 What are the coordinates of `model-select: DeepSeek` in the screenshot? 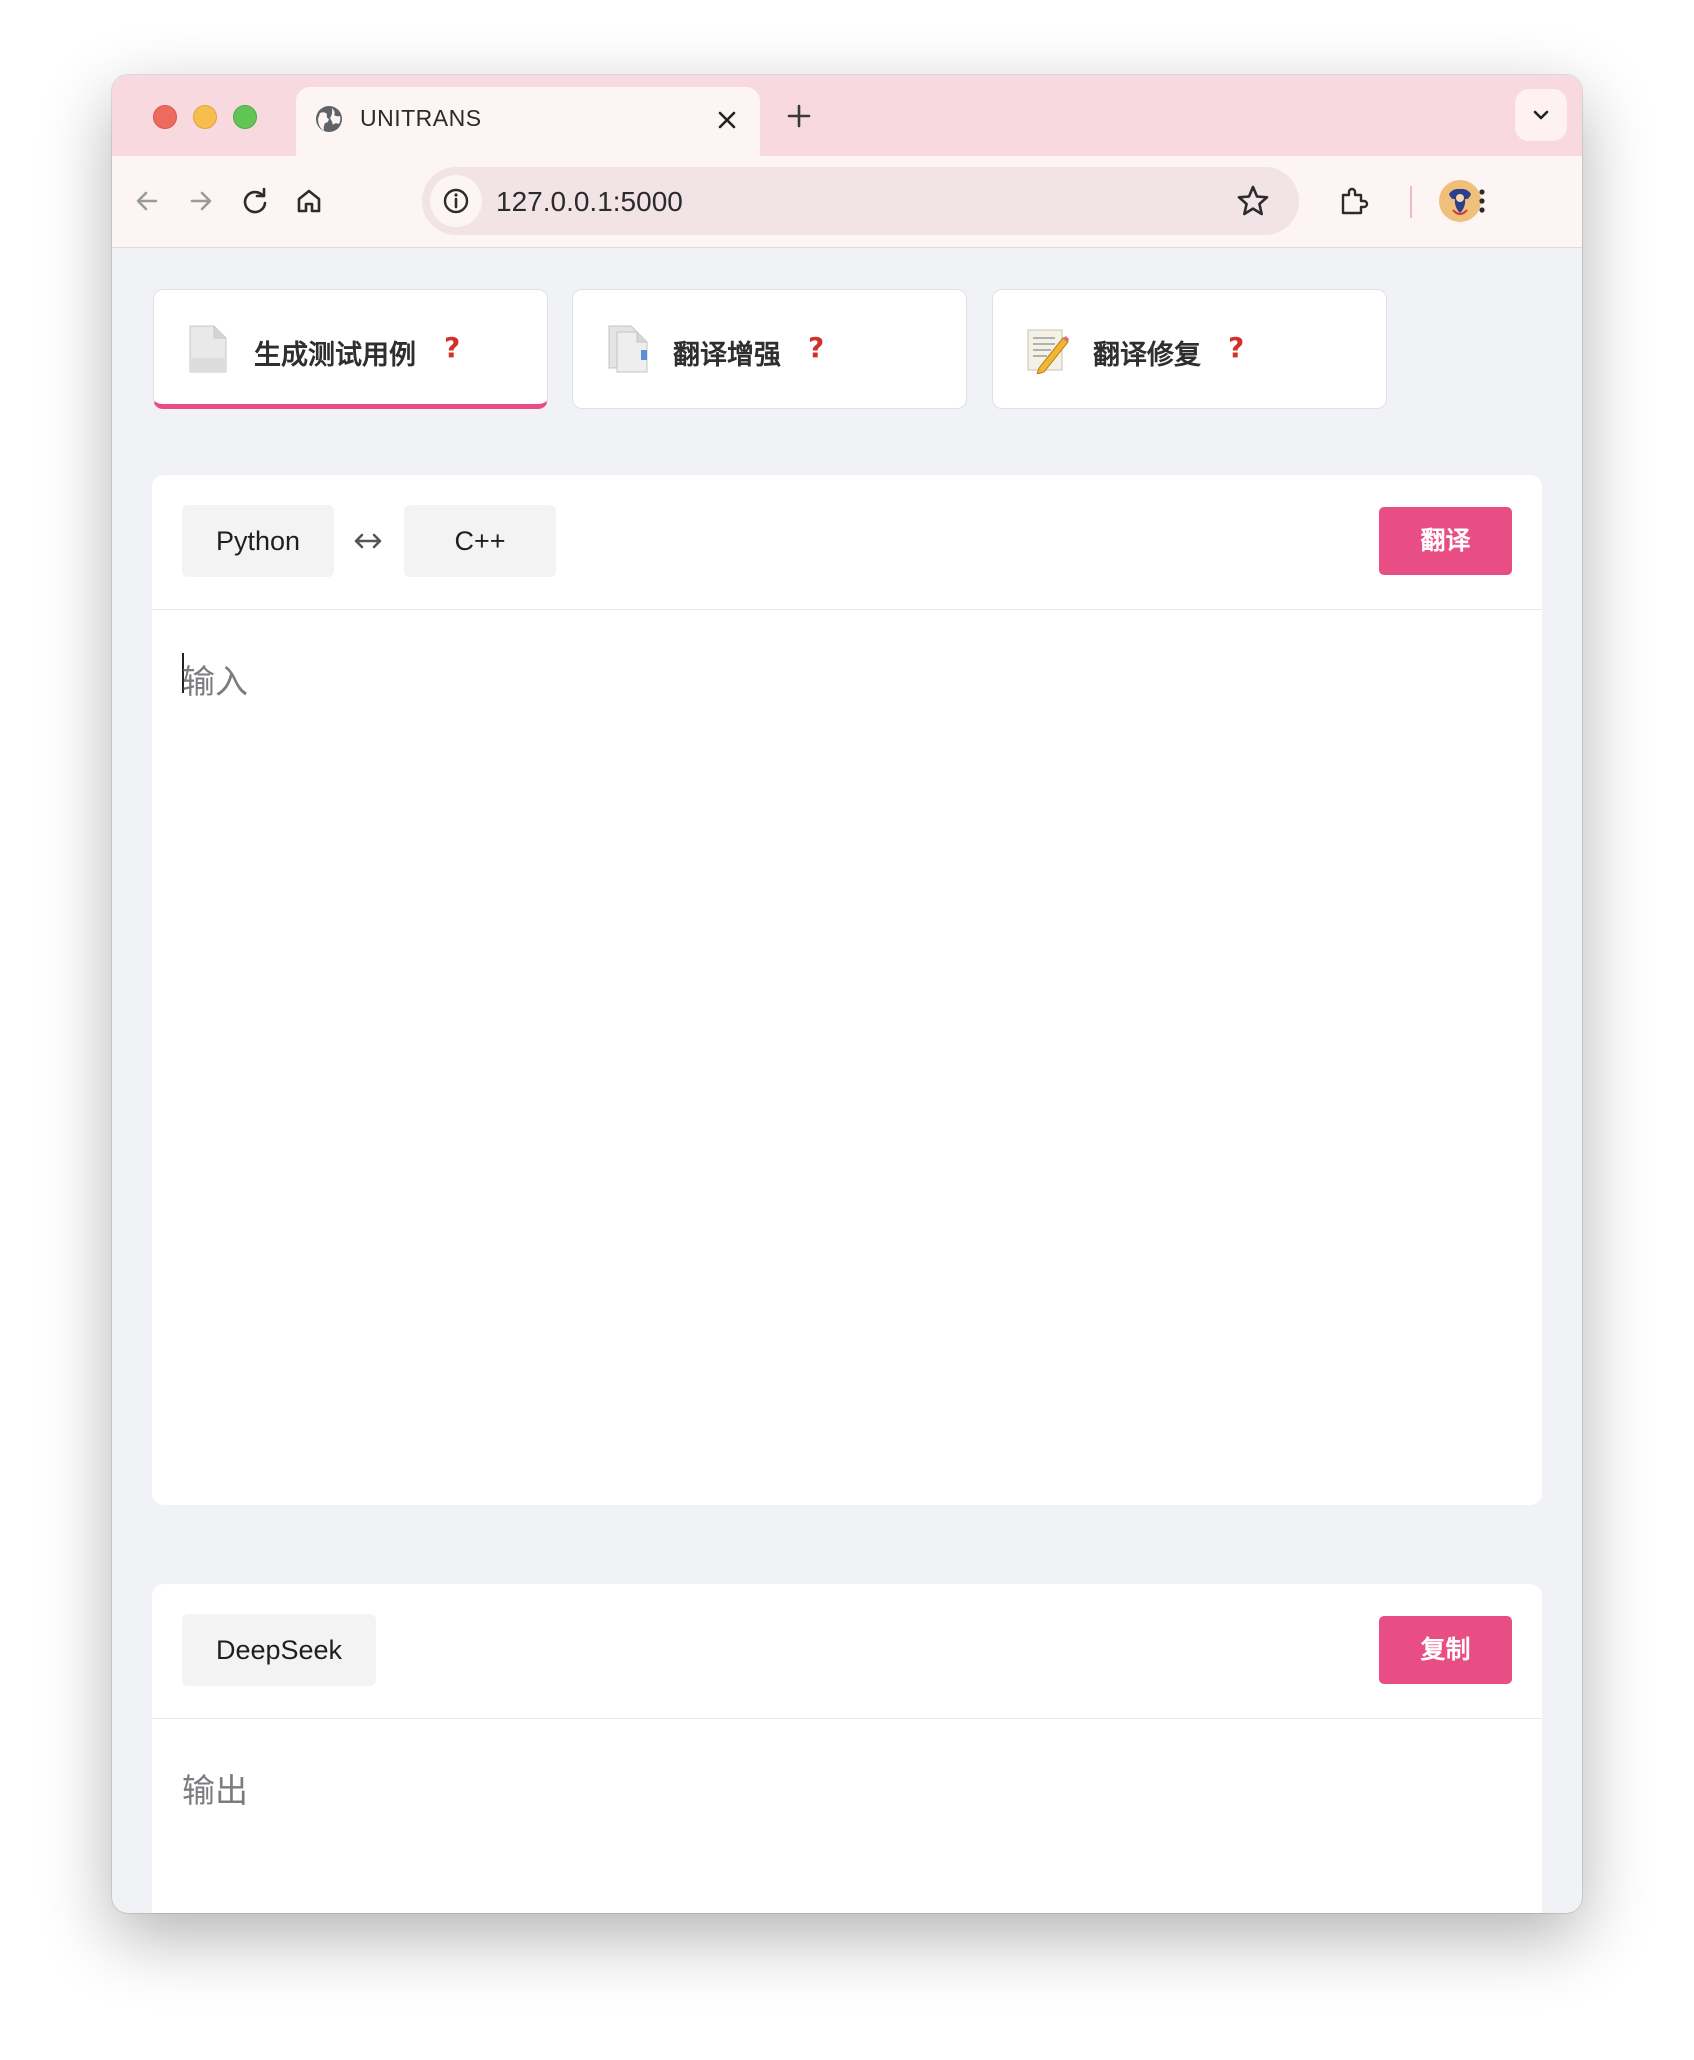 It's located at (279, 1650).